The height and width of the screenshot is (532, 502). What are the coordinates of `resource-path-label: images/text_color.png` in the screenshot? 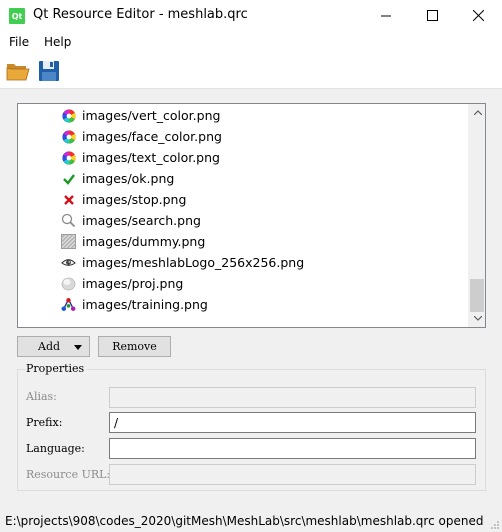 It's located at (151, 157).